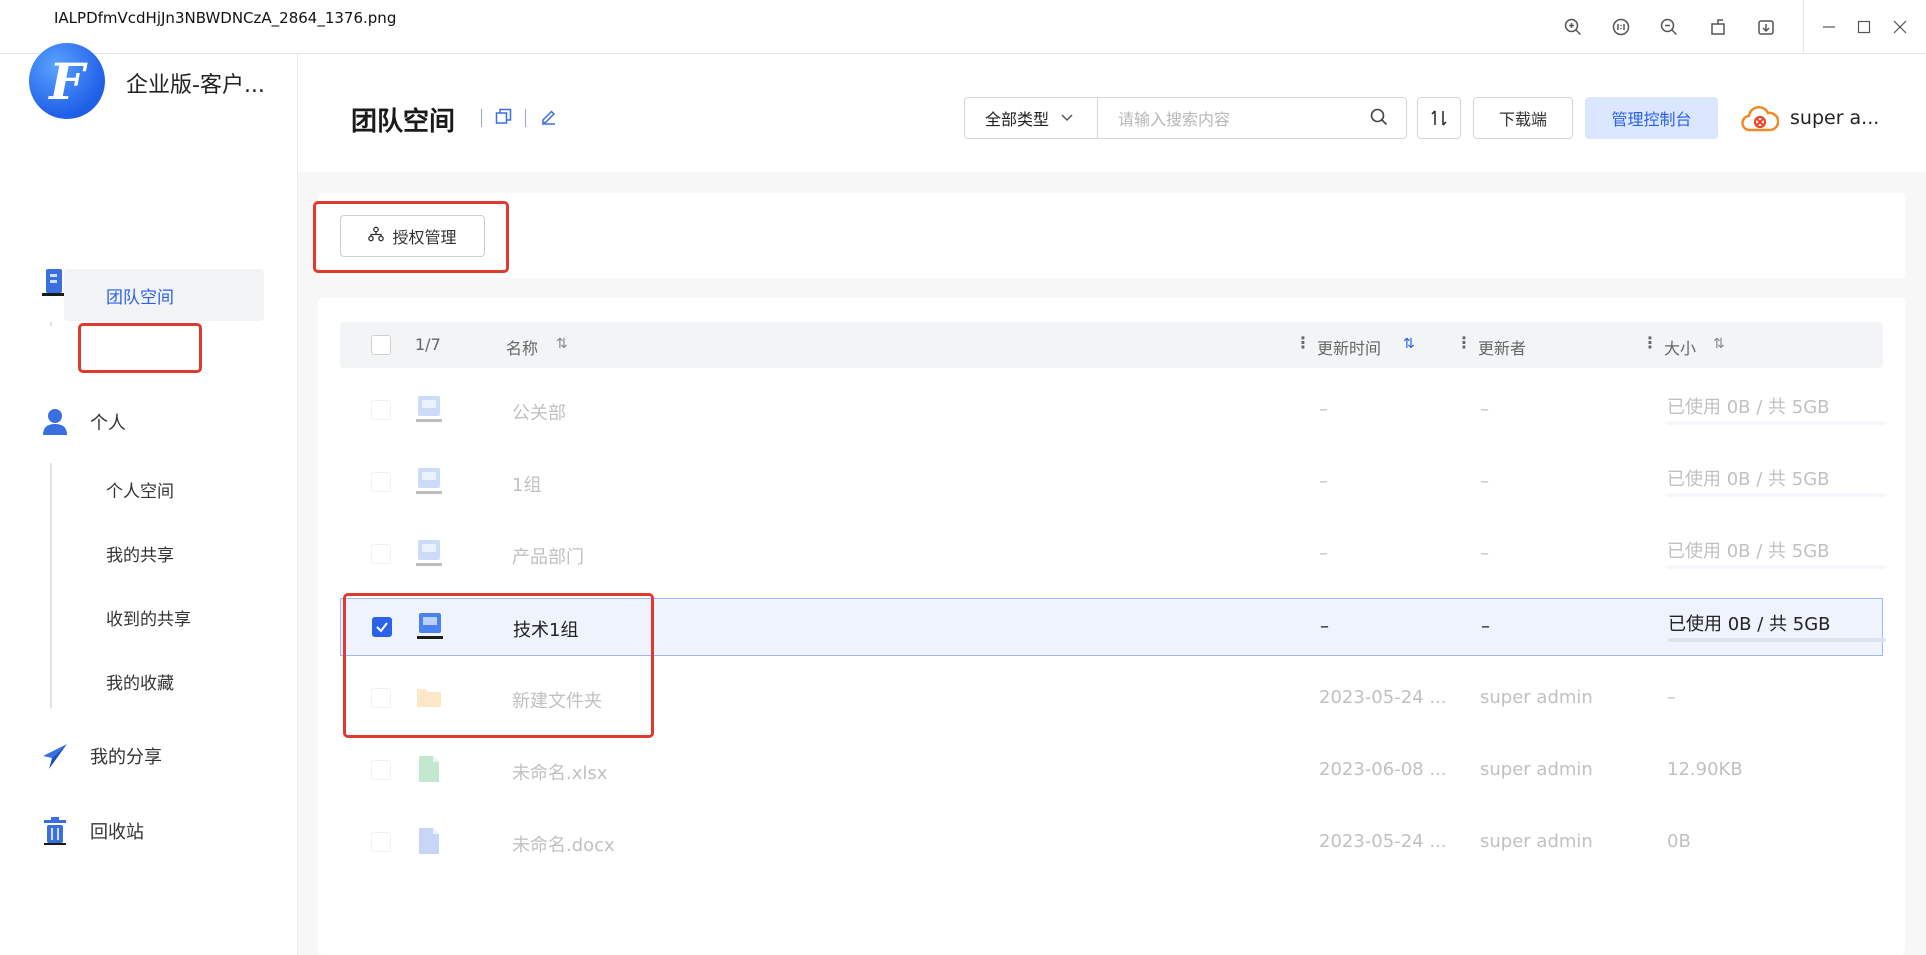  Describe the element at coordinates (1679, 841) in the screenshot. I see `row-size: 0B` at that location.